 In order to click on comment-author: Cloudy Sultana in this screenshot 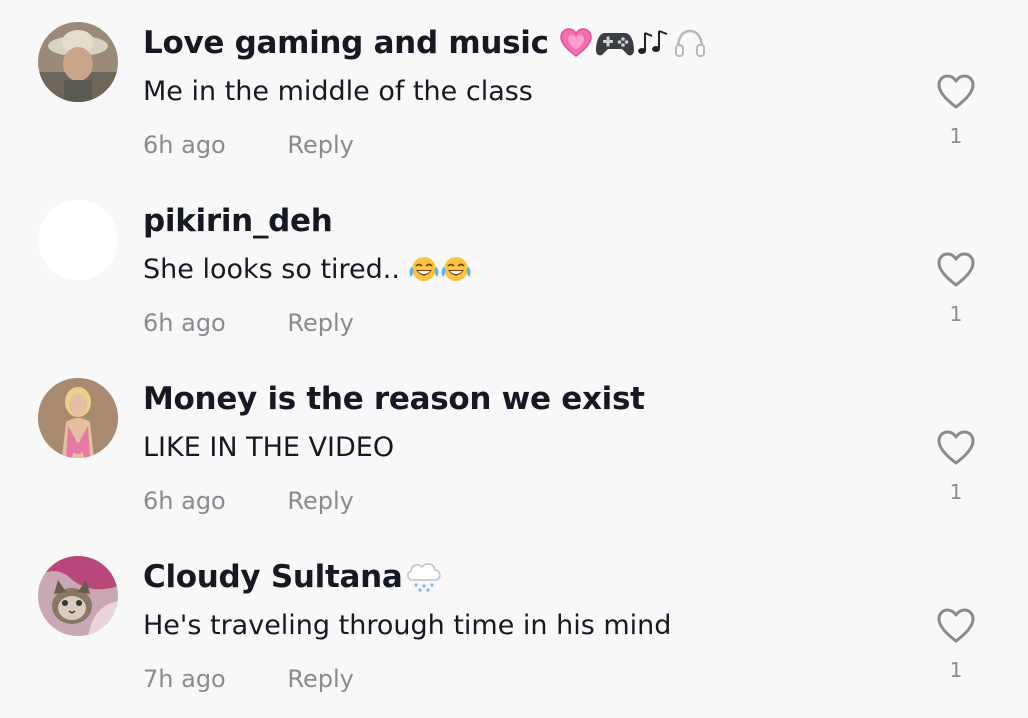, I will do `click(293, 577)`.